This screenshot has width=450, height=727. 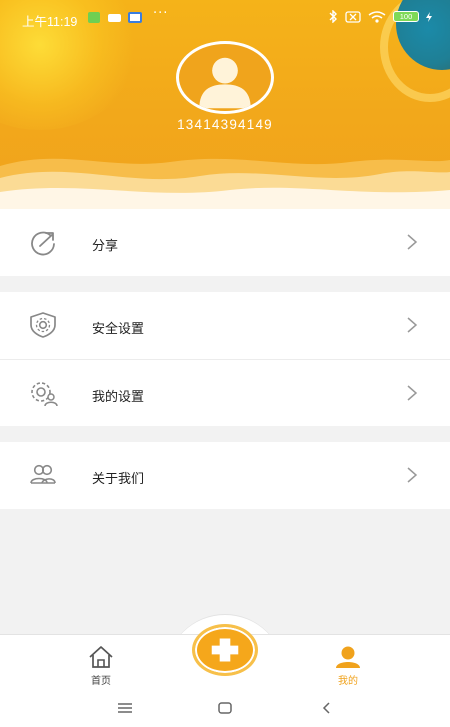 I want to click on user-avatar-icon, so click(x=225, y=77).